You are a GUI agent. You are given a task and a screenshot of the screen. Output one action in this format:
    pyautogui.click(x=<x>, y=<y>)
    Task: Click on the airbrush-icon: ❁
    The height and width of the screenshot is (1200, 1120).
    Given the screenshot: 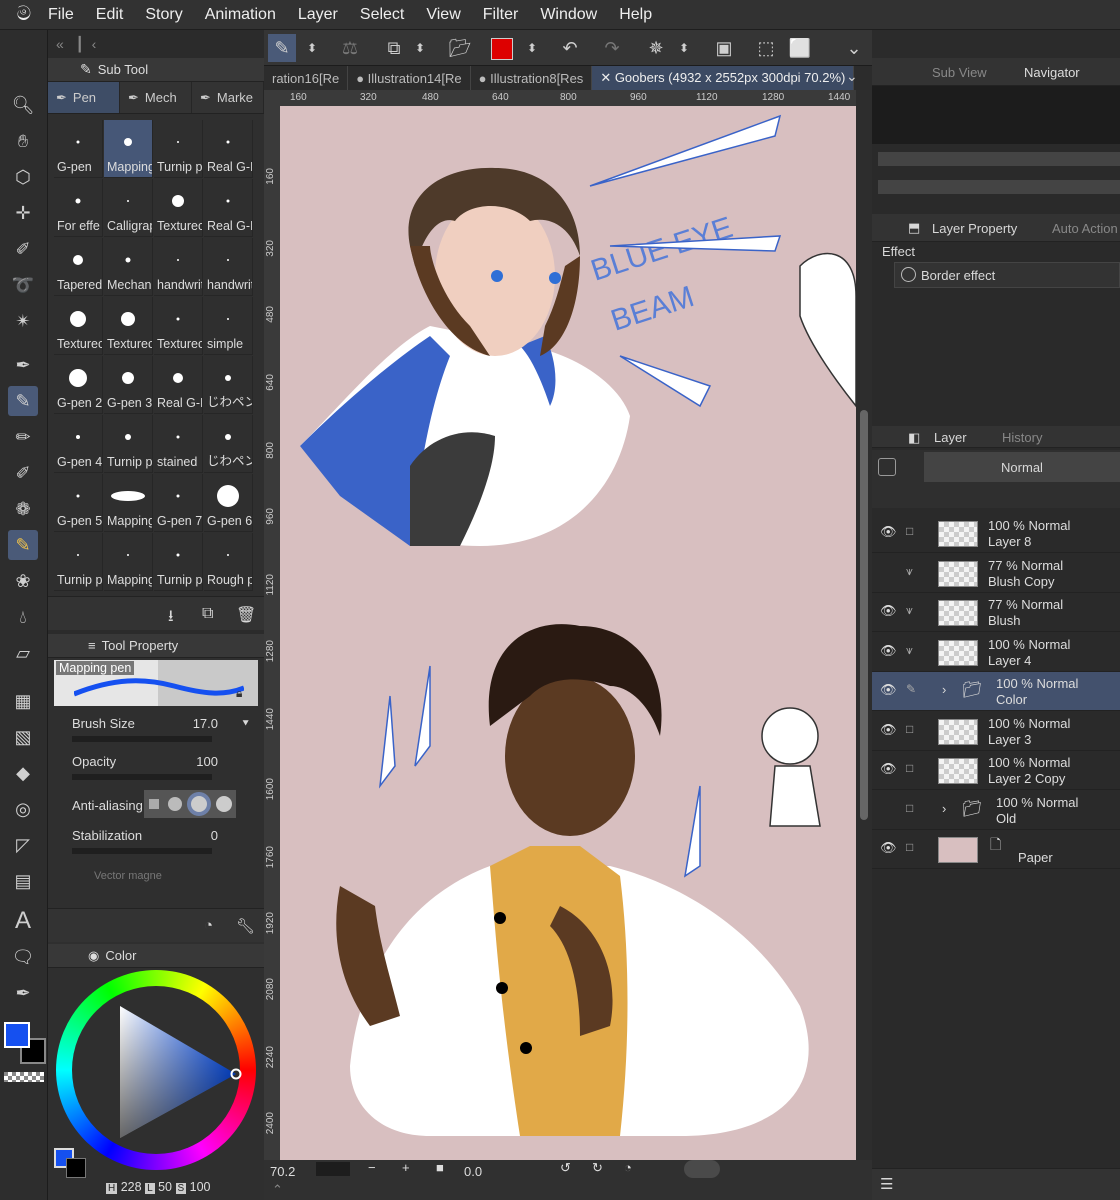 What is the action you would take?
    pyautogui.click(x=23, y=509)
    